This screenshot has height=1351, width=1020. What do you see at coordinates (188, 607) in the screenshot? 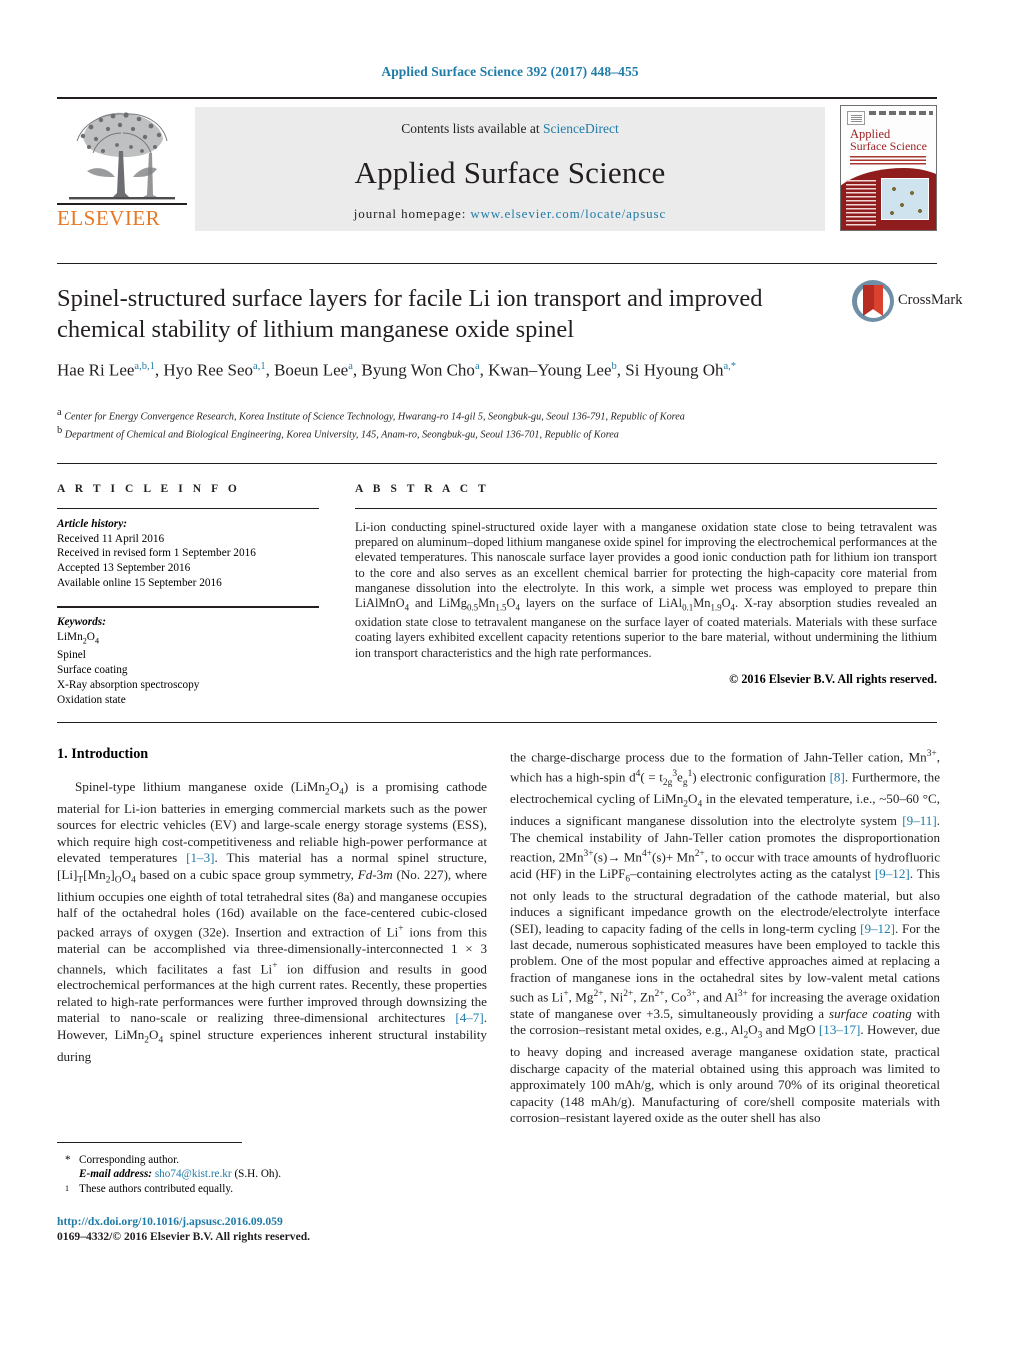
I see `keywords-rule` at bounding box center [188, 607].